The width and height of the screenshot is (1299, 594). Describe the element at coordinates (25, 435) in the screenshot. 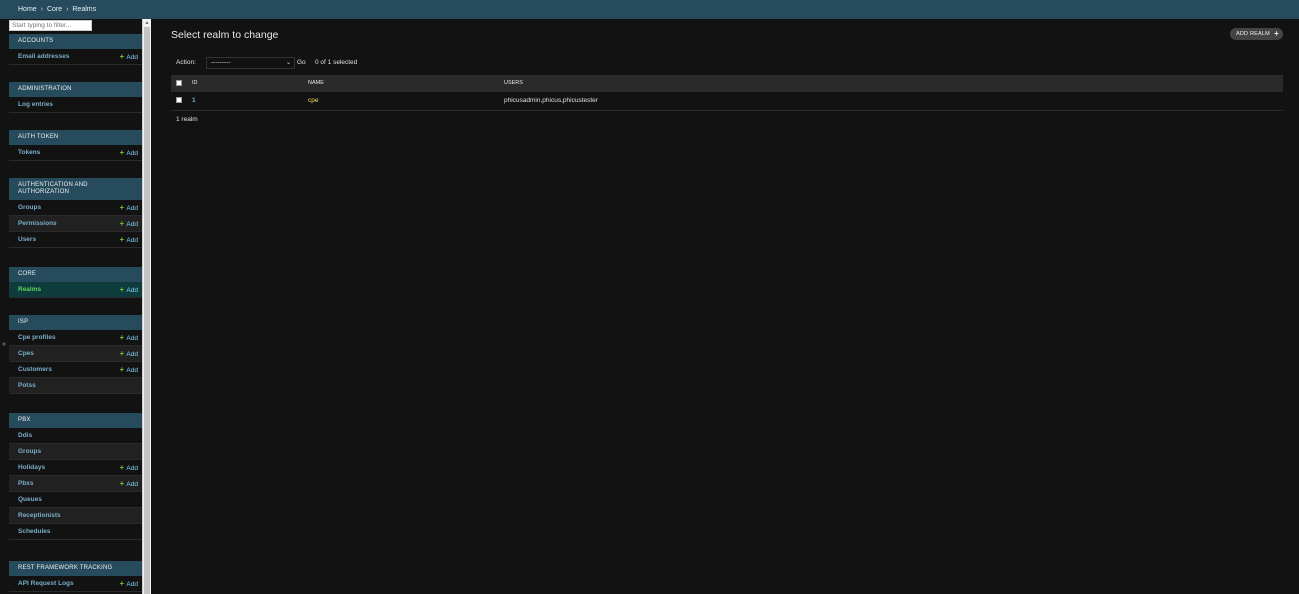

I see `sidebar-item-label: Ddis` at that location.